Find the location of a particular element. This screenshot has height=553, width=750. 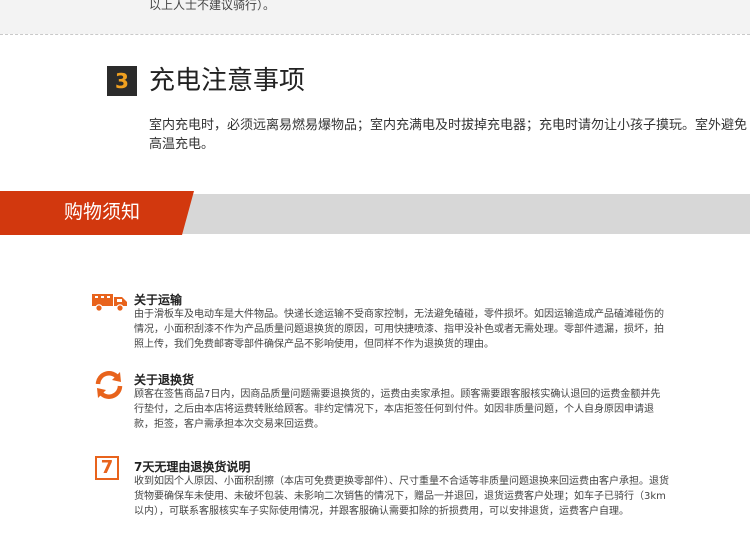

section-number-badge: 3 is located at coordinates (122, 81).